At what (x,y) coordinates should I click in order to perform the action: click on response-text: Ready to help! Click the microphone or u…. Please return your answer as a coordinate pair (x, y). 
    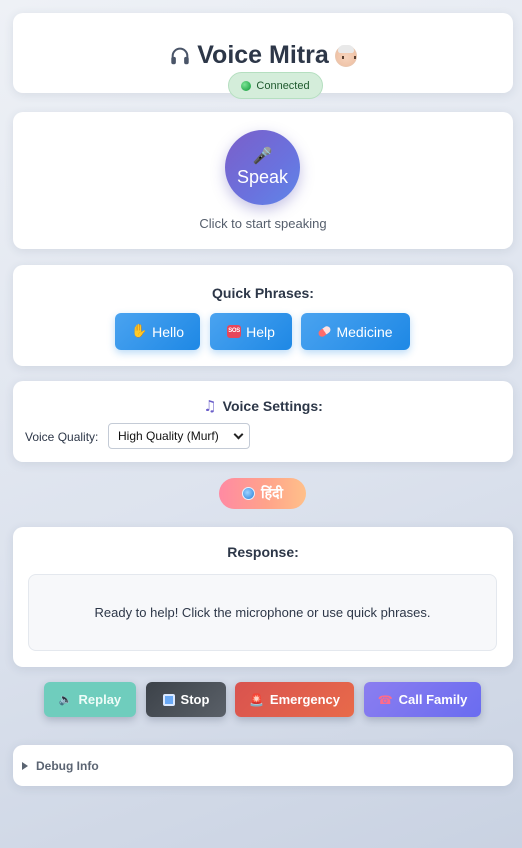
    Looking at the image, I should click on (262, 612).